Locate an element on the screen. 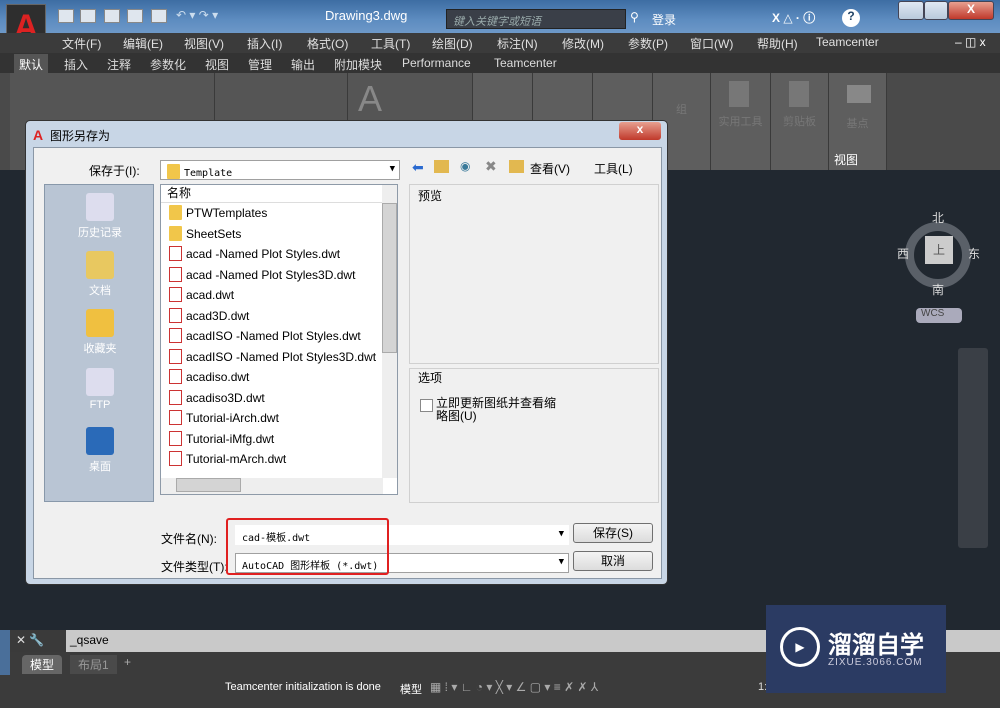 This screenshot has width=1000, height=708. tab-manage: 管理 is located at coordinates (260, 64).